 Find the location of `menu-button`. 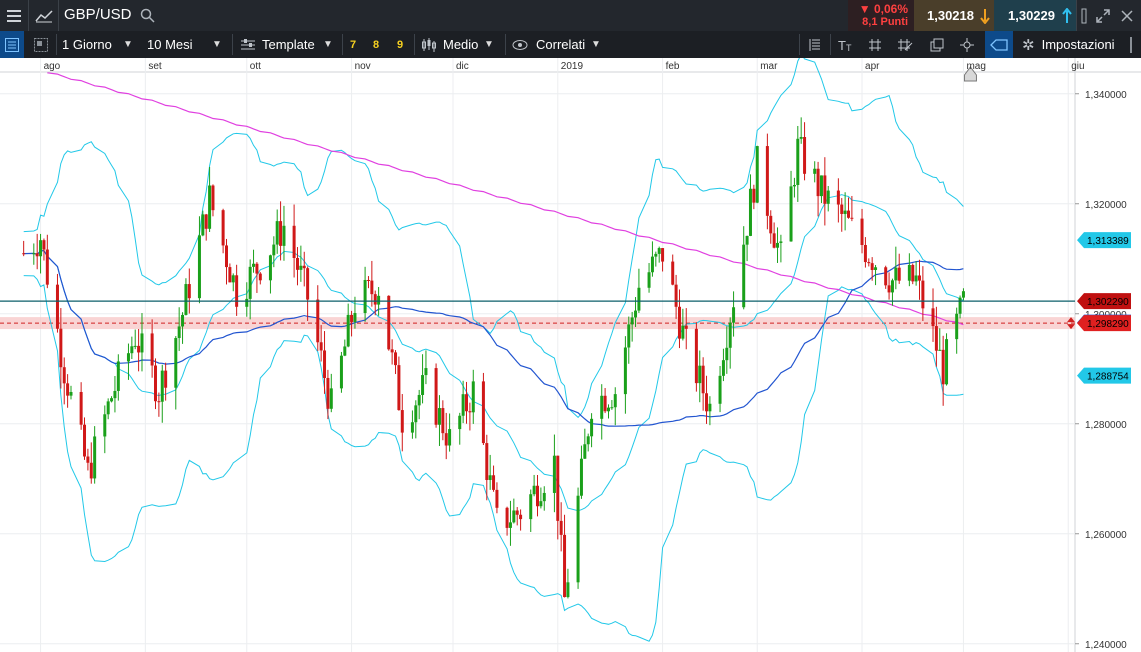

menu-button is located at coordinates (14, 15).